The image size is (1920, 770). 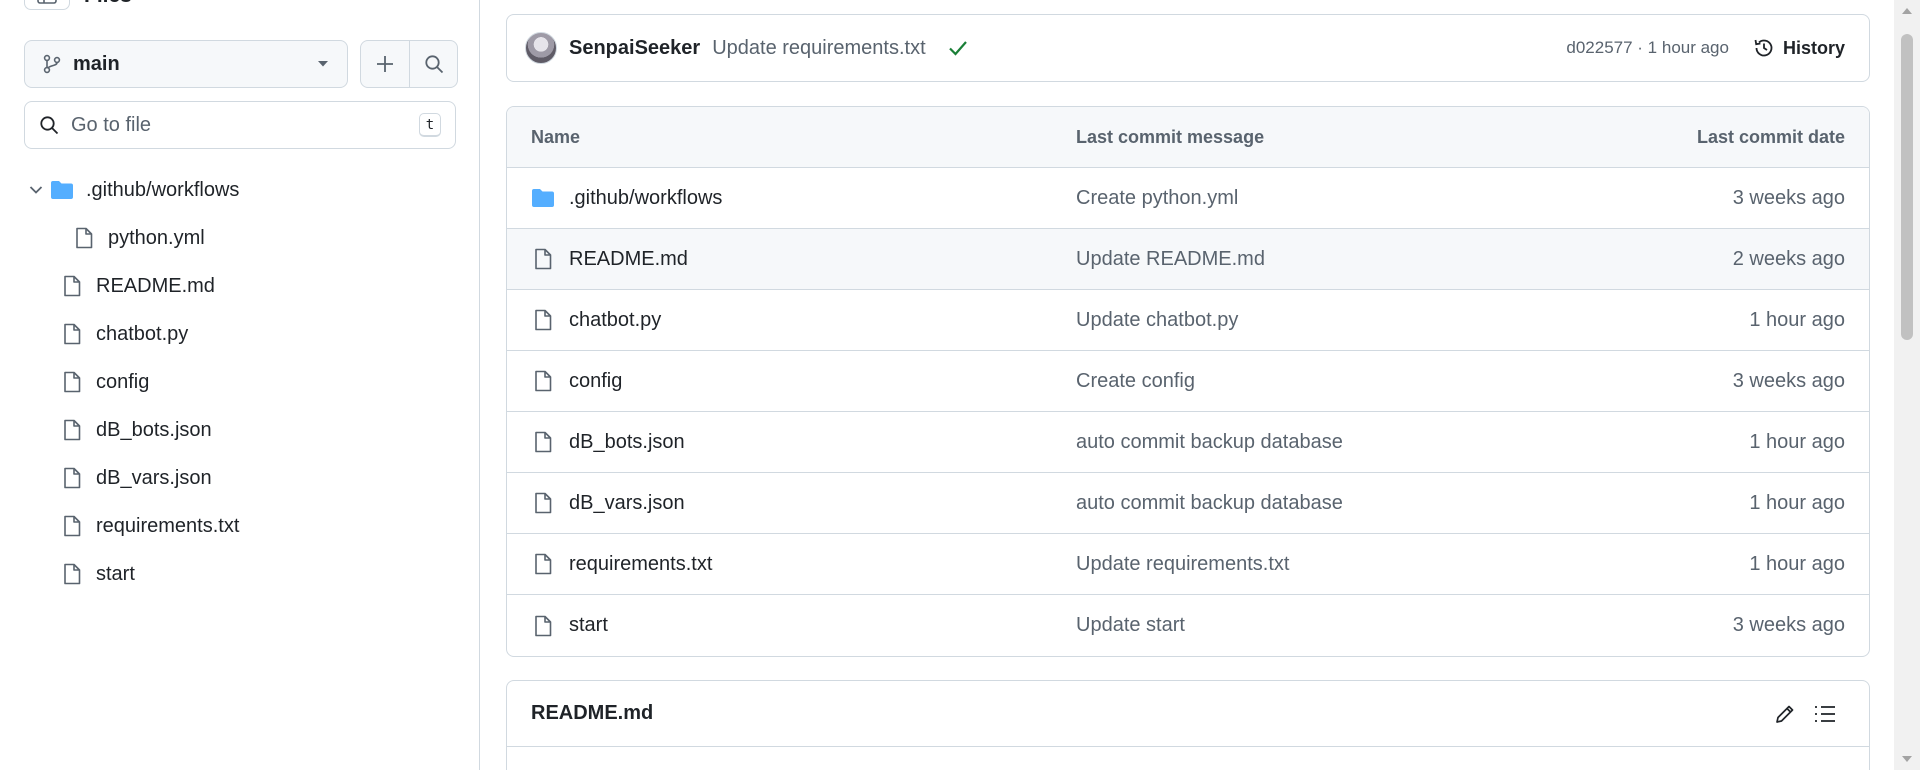 What do you see at coordinates (115, 573) in the screenshot?
I see `tree-item-label: start` at bounding box center [115, 573].